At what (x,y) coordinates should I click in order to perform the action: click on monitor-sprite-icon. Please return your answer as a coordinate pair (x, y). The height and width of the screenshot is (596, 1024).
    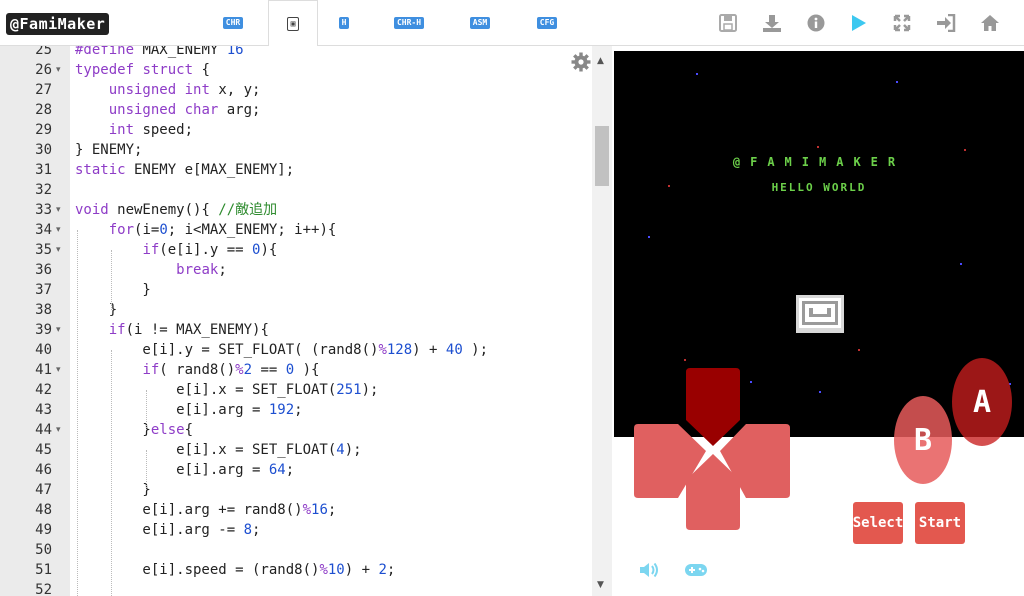
    Looking at the image, I should click on (820, 314).